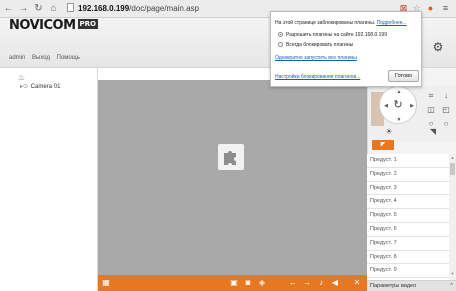  What do you see at coordinates (38, 8) in the screenshot?
I see `reload-icon: ↻` at bounding box center [38, 8].